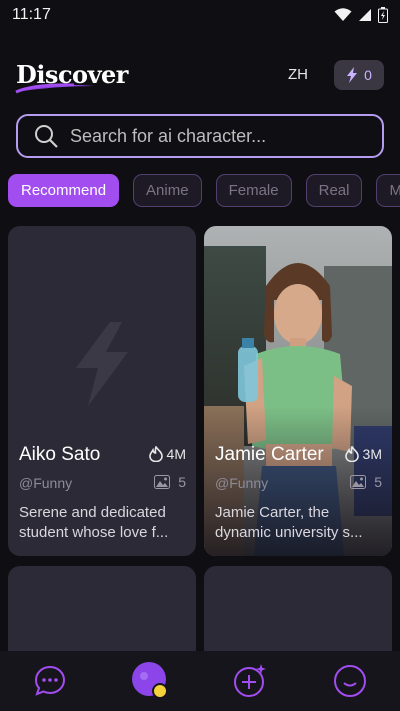 Image resolution: width=400 pixels, height=711 pixels. Describe the element at coordinates (365, 15) in the screenshot. I see `signal-icon` at that location.